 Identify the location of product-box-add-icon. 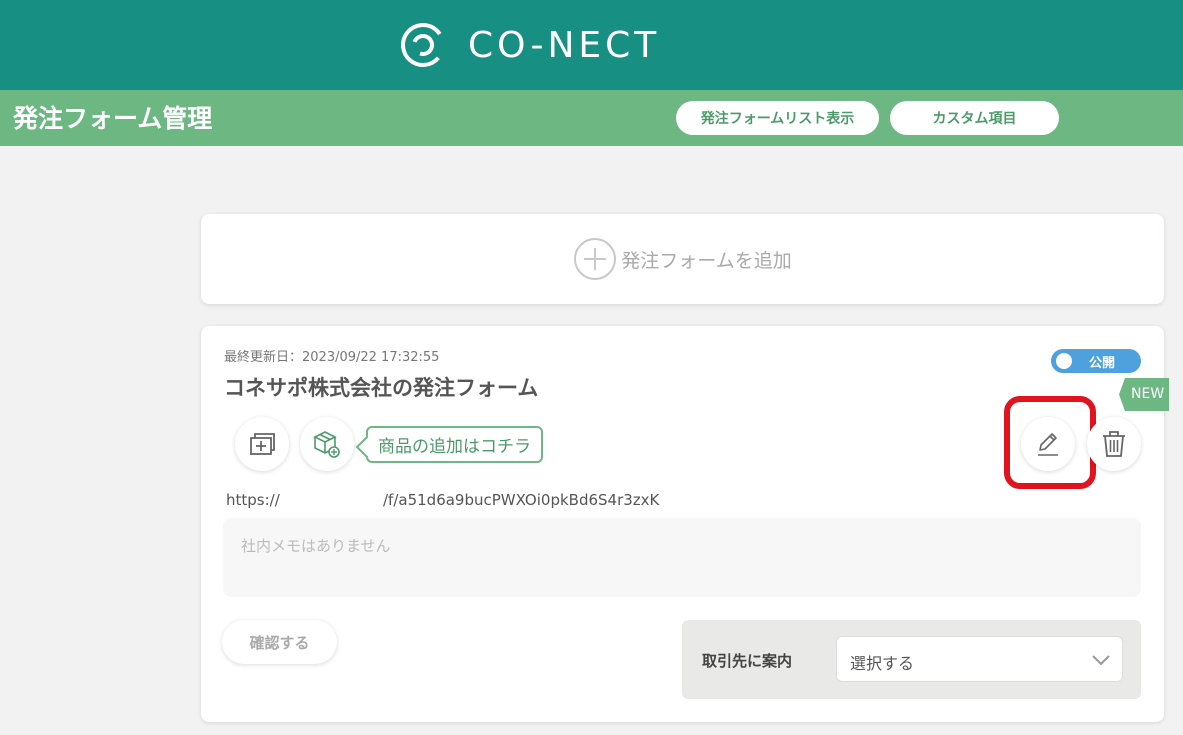
(326, 444).